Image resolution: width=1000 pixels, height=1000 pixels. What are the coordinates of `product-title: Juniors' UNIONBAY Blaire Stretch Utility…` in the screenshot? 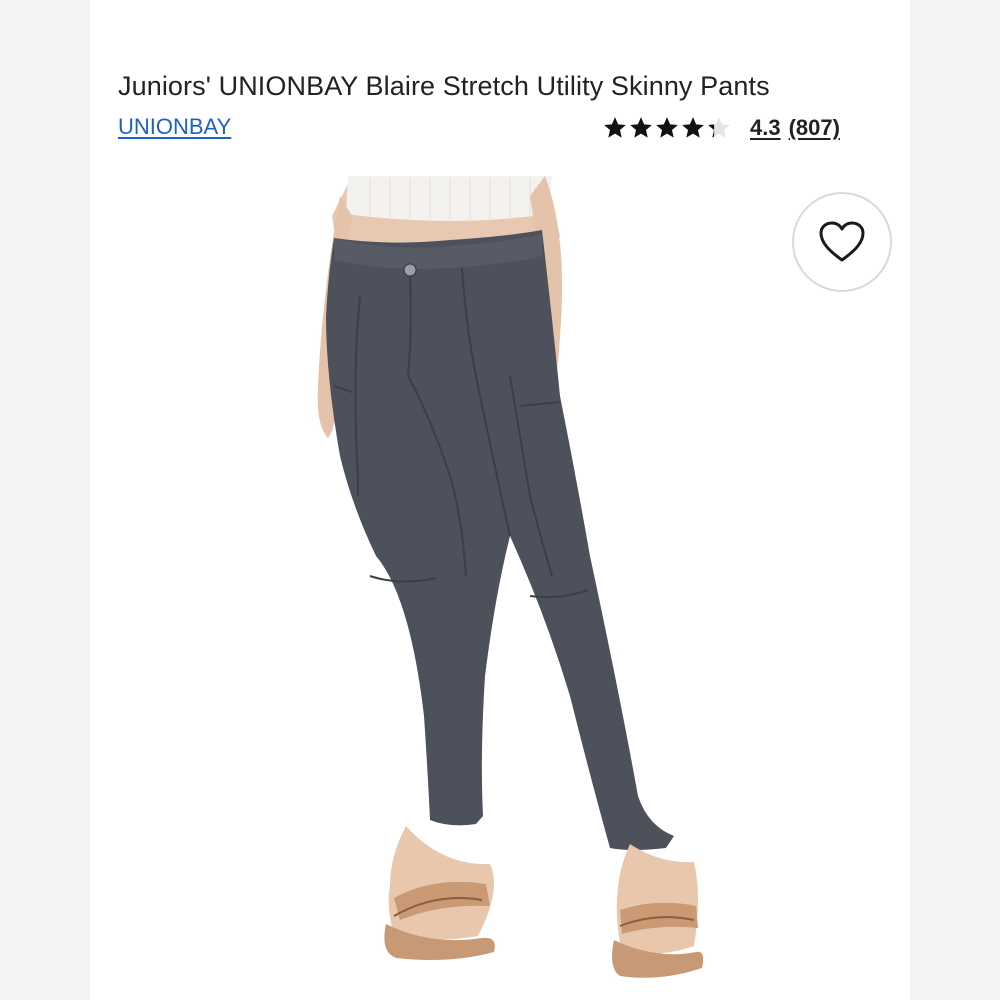 It's located at (444, 86).